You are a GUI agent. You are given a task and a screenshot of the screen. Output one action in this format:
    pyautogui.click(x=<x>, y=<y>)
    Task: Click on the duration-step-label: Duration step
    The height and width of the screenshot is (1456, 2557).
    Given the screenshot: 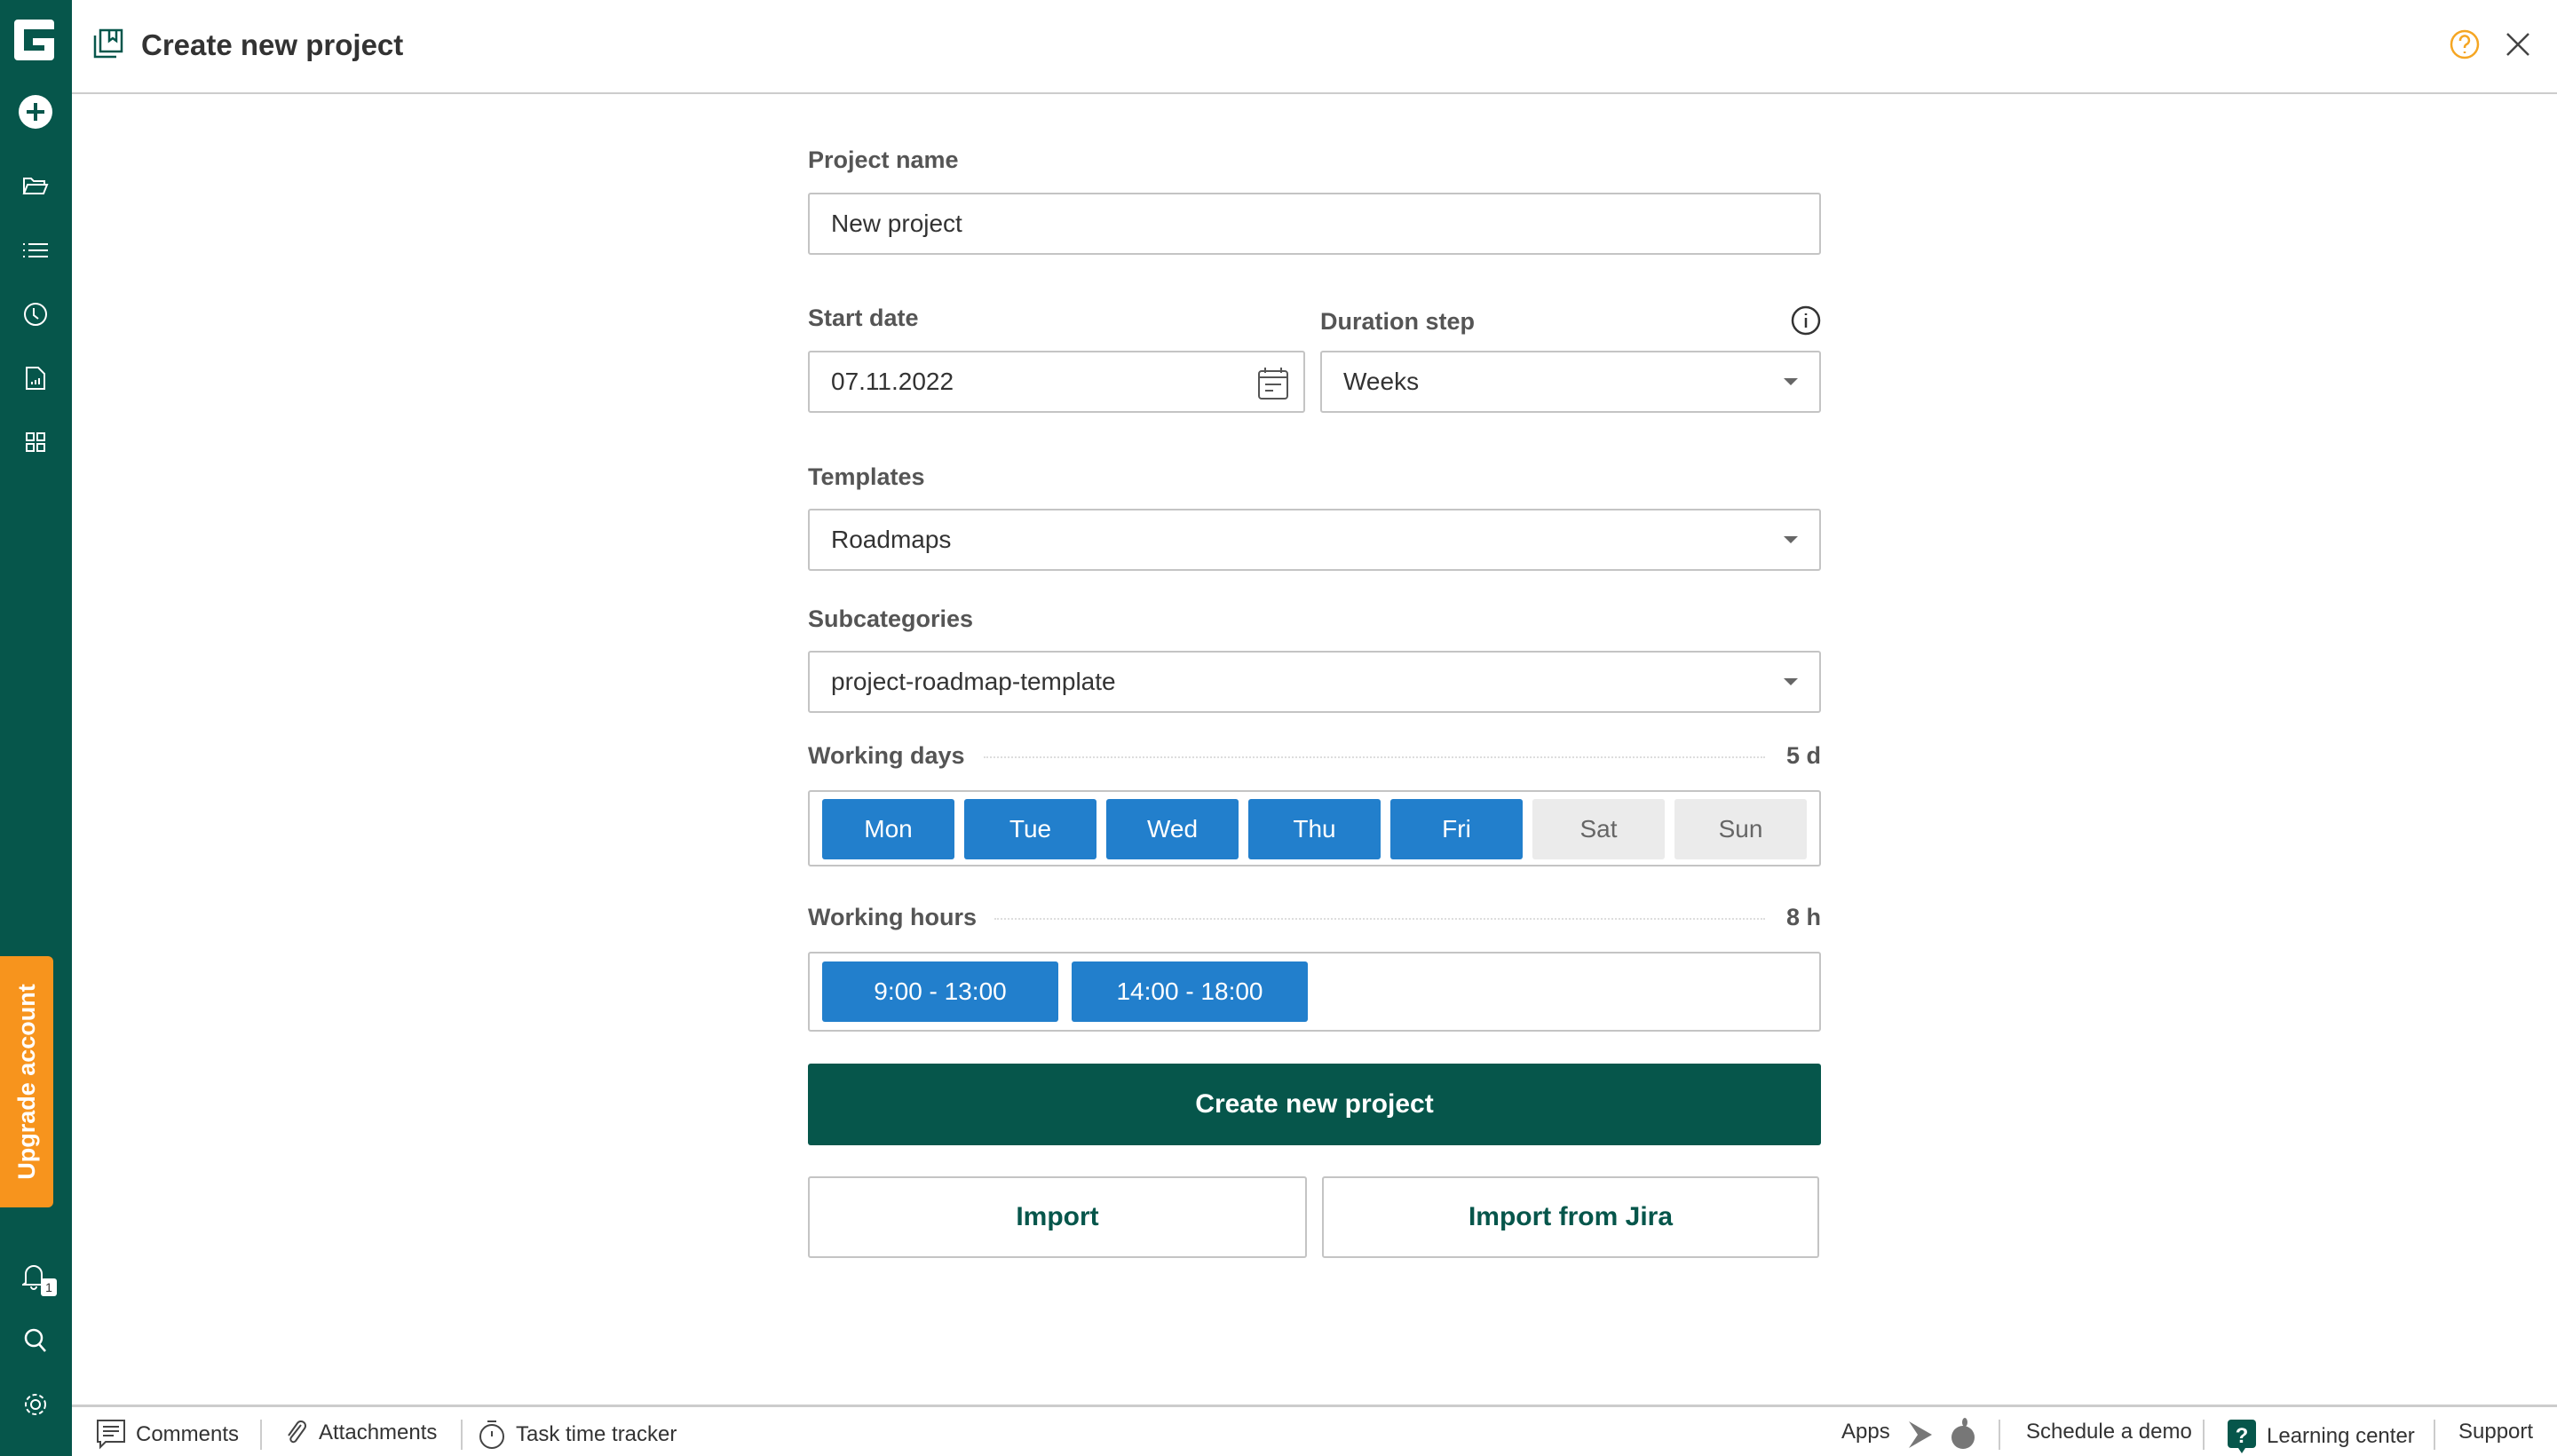 What is the action you would take?
    pyautogui.click(x=1398, y=321)
    